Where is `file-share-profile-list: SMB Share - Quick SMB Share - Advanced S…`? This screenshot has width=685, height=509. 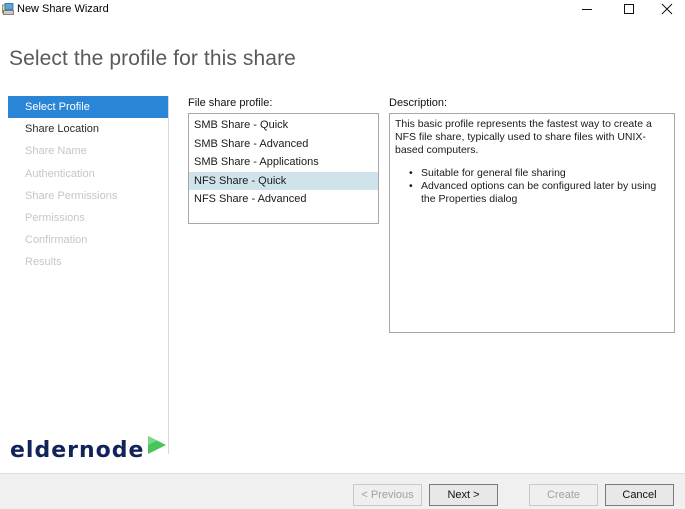 file-share-profile-list: SMB Share - Quick SMB Share - Advanced S… is located at coordinates (283, 168).